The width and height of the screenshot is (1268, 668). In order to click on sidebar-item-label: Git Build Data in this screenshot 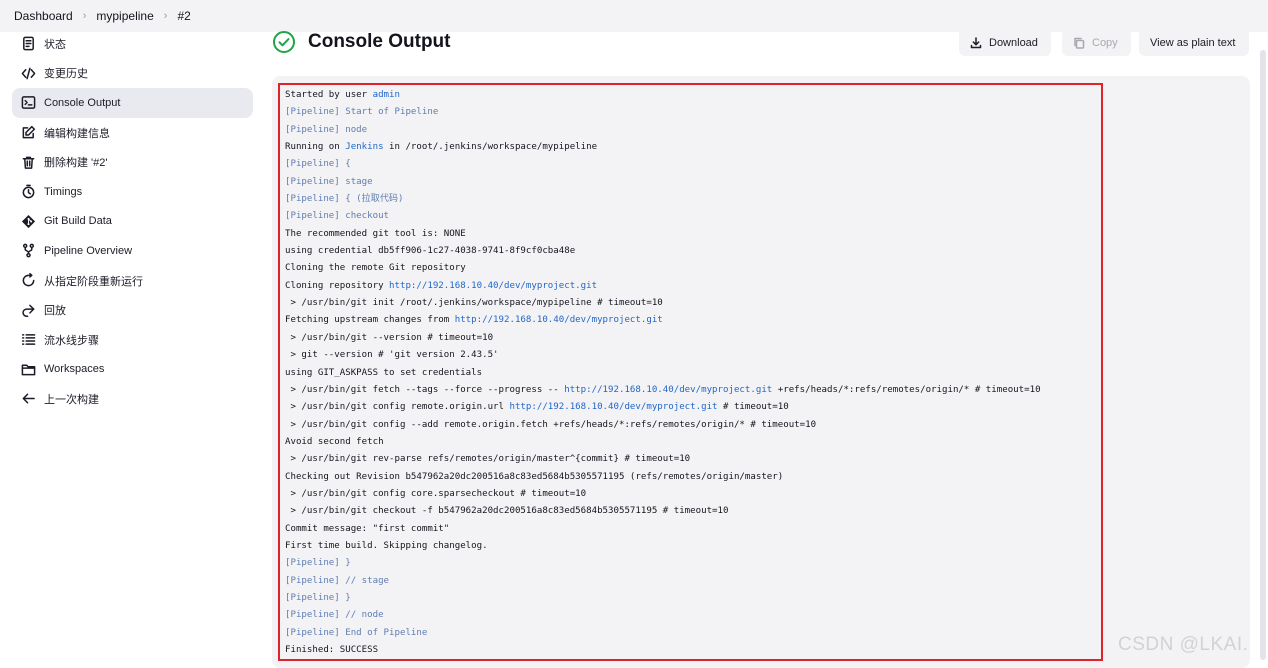, I will do `click(78, 221)`.